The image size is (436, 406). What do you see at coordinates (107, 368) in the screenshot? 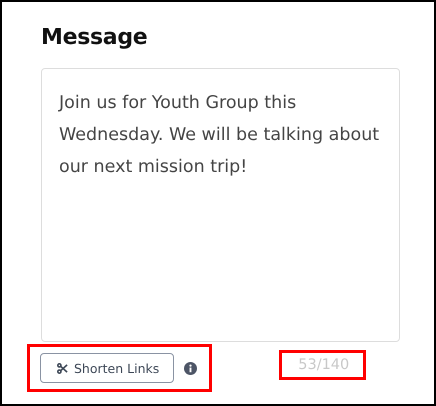
I see `shorten-links-button: Shorten Links` at bounding box center [107, 368].